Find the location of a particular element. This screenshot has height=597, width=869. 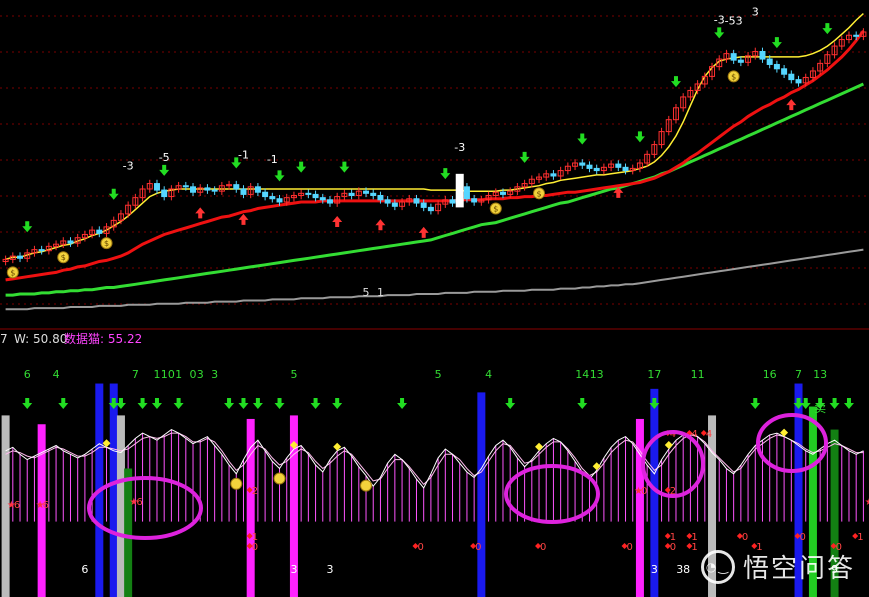

yellow-diamond-icon is located at coordinates (539, 446).